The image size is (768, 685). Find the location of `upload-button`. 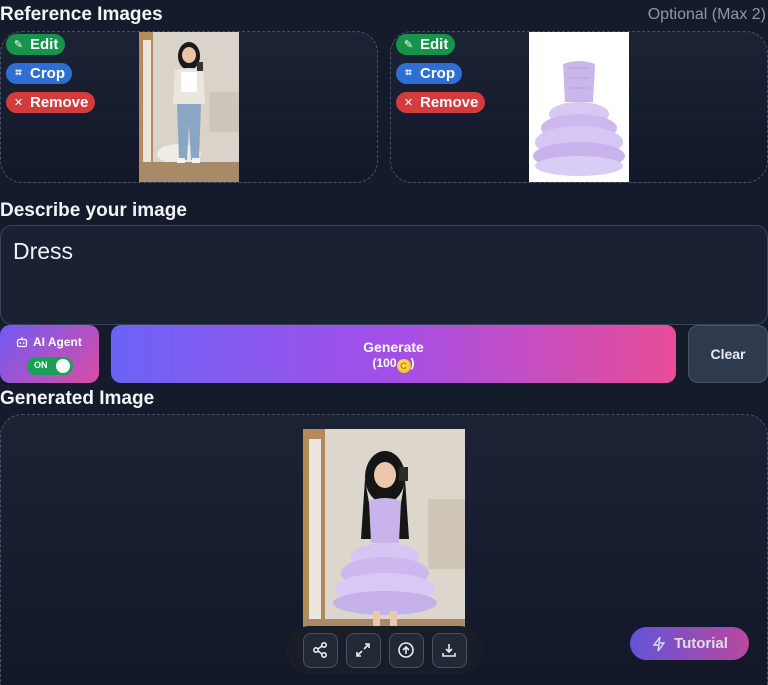

upload-button is located at coordinates (406, 650).